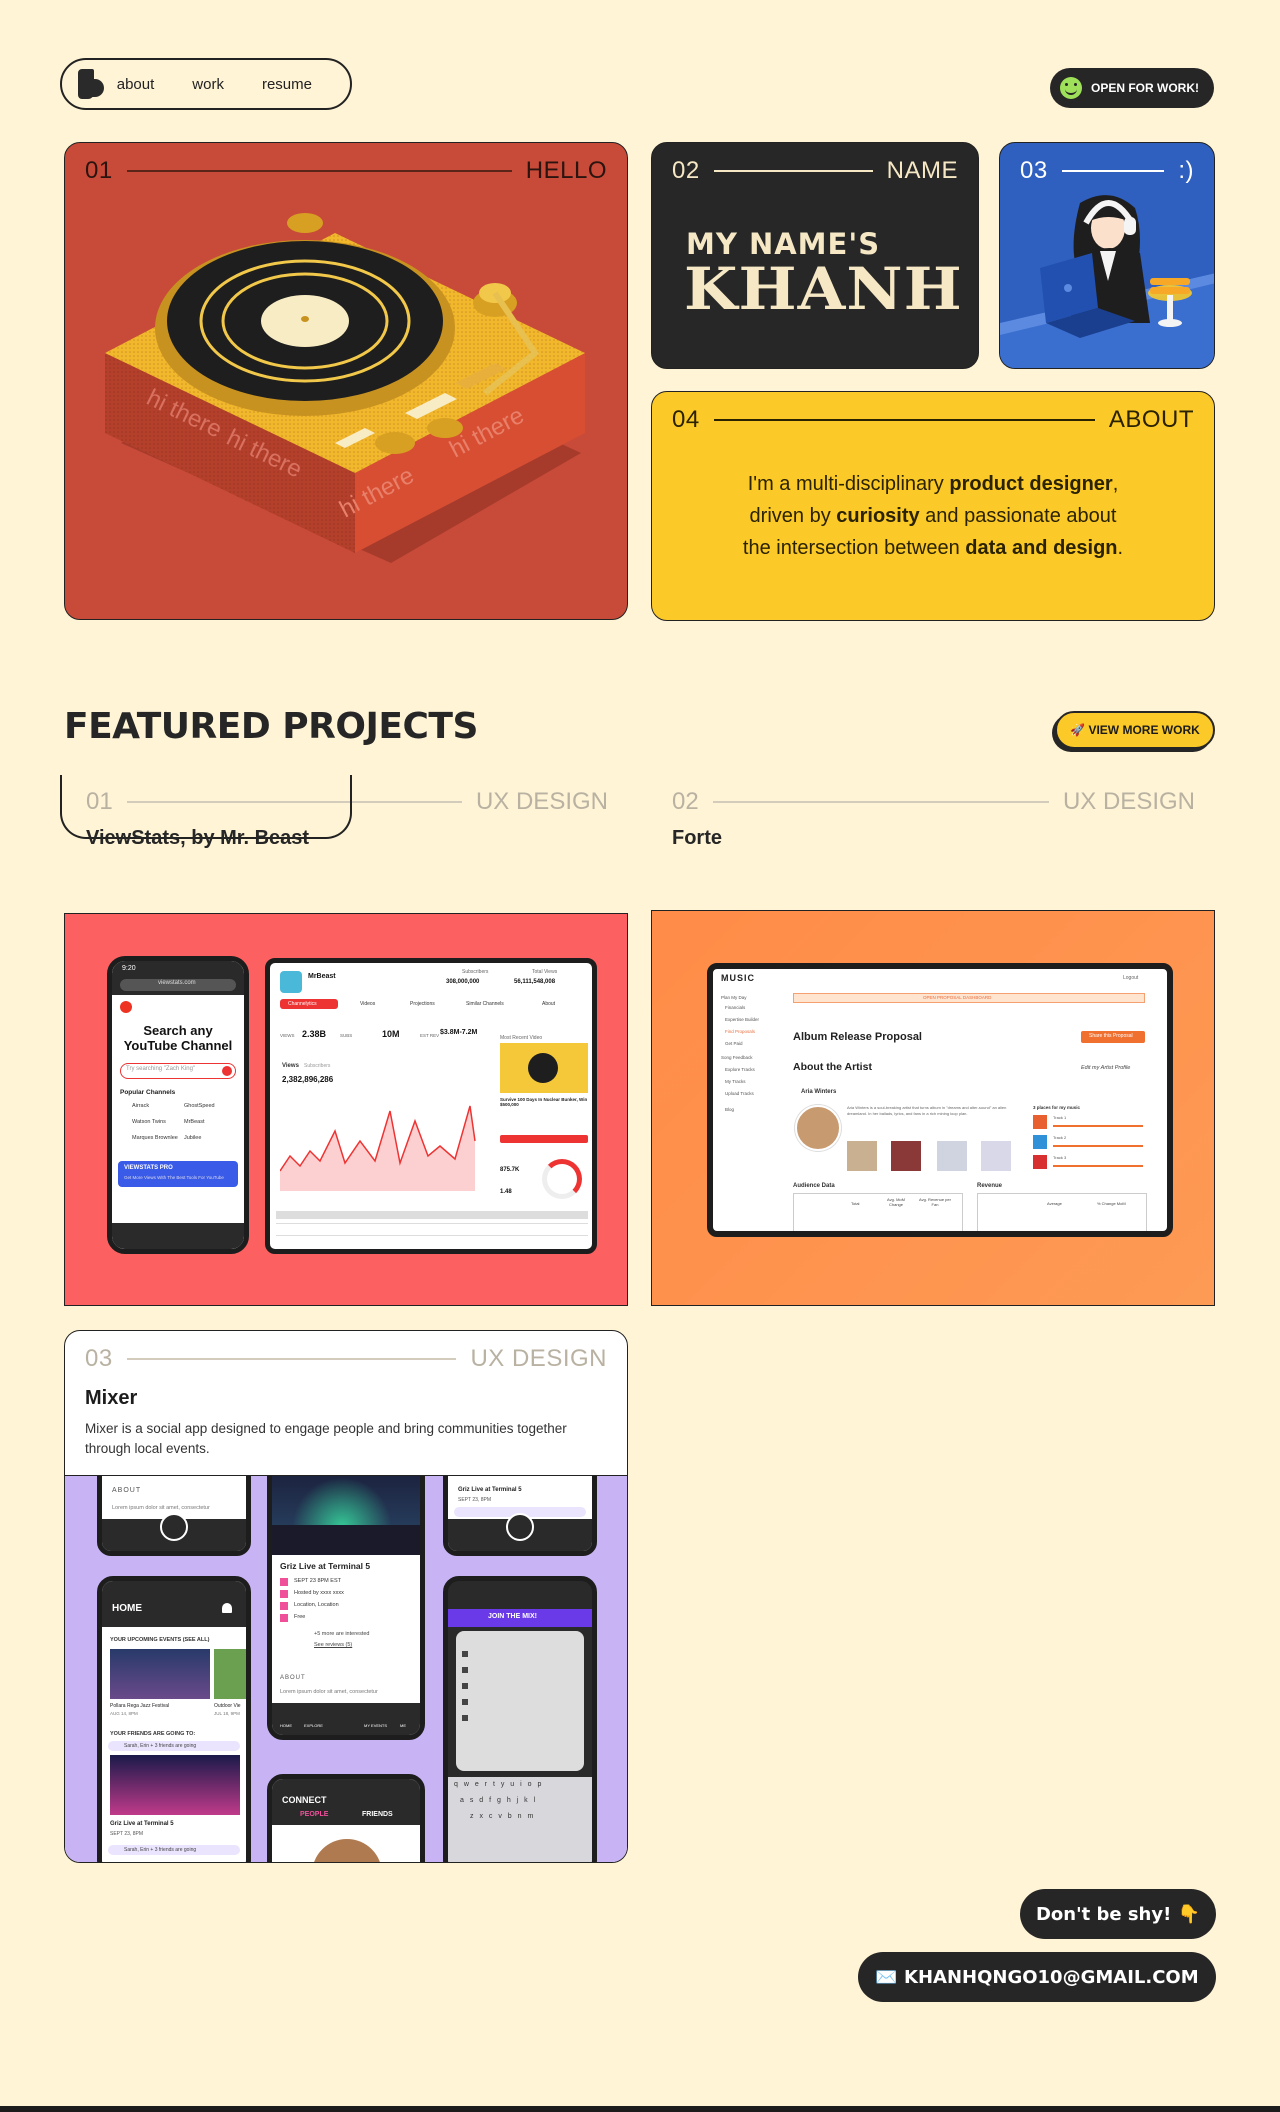 This screenshot has width=1280, height=2112. What do you see at coordinates (544, 1068) in the screenshot?
I see `video-thumbnail` at bounding box center [544, 1068].